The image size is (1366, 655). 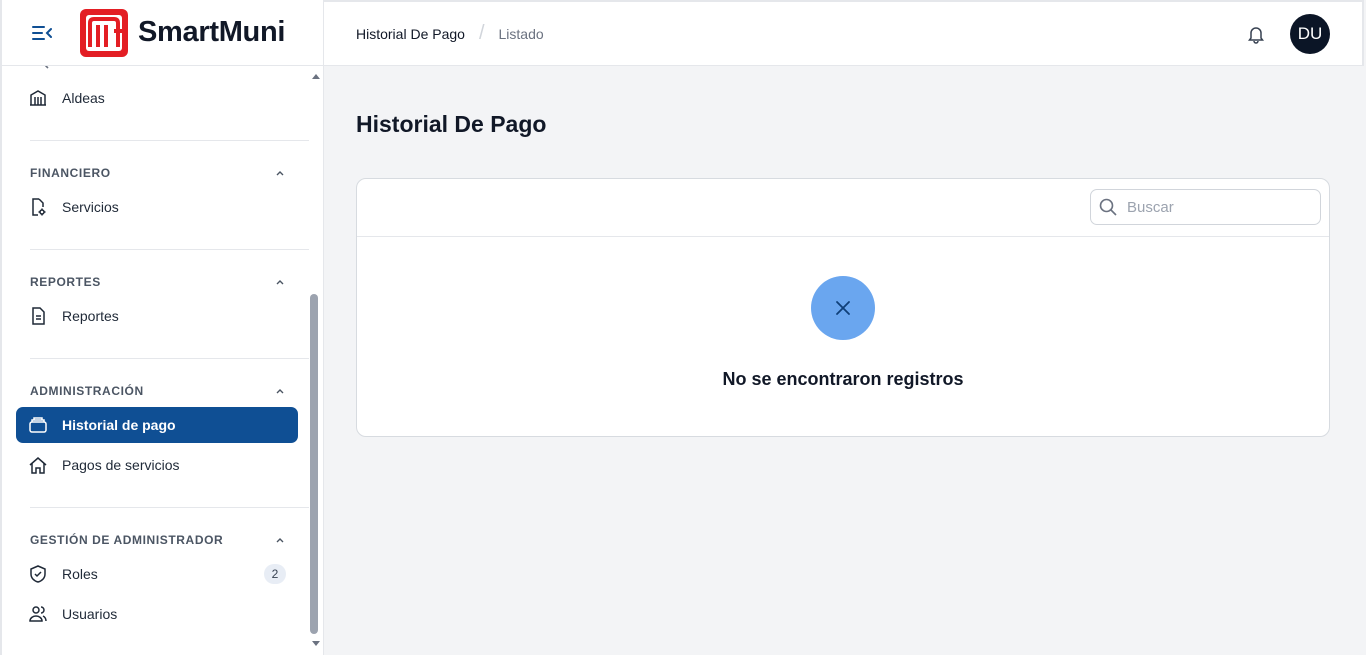 I want to click on sidebar-item-servicios: Servicios, so click(x=157, y=207).